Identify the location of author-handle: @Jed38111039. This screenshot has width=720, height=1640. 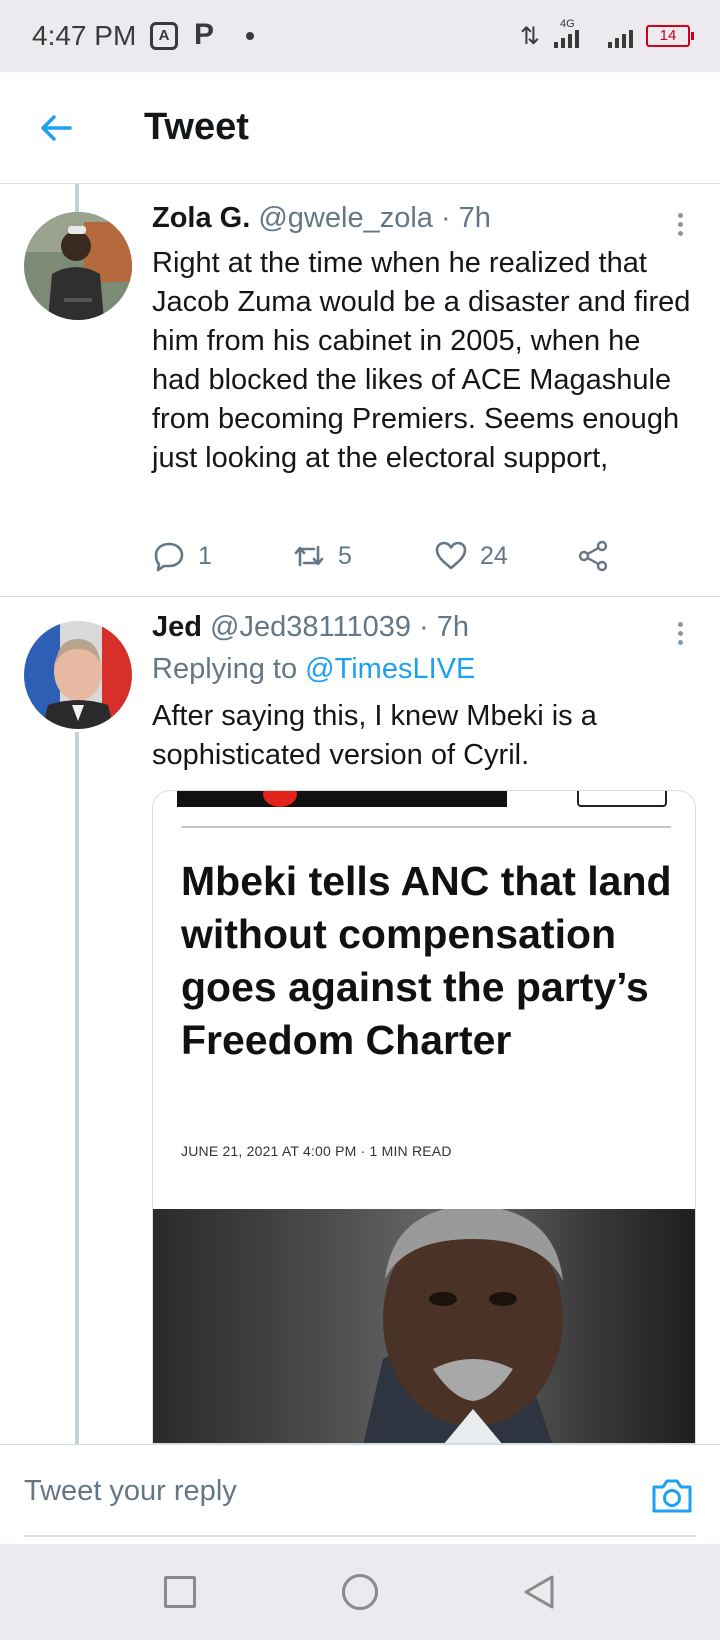
(310, 627).